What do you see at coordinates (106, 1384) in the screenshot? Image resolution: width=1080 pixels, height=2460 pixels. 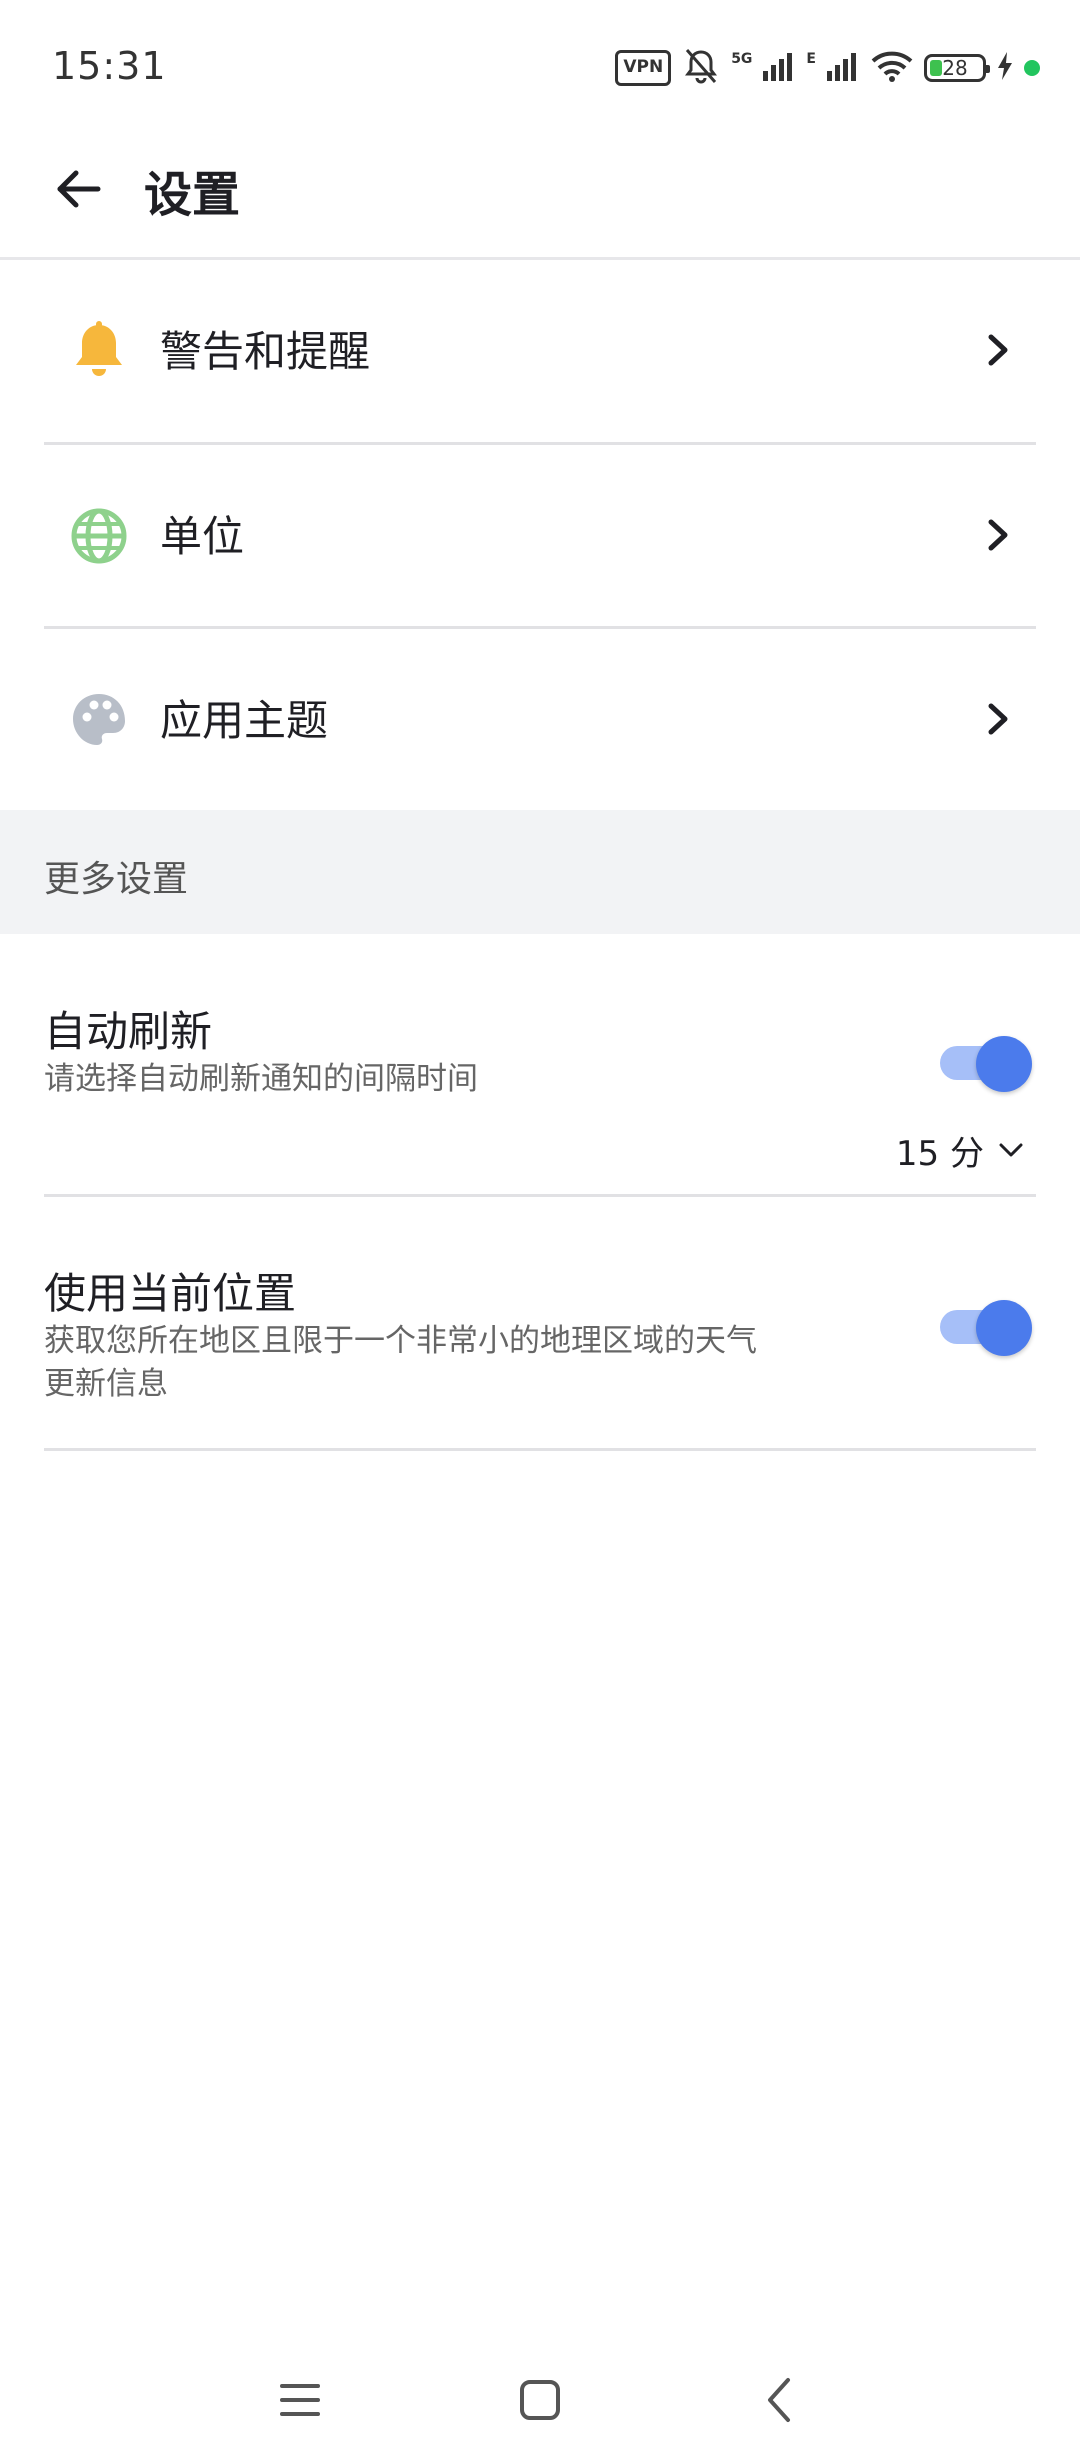 I see `current-location-description-line2: 更新信息` at bounding box center [106, 1384].